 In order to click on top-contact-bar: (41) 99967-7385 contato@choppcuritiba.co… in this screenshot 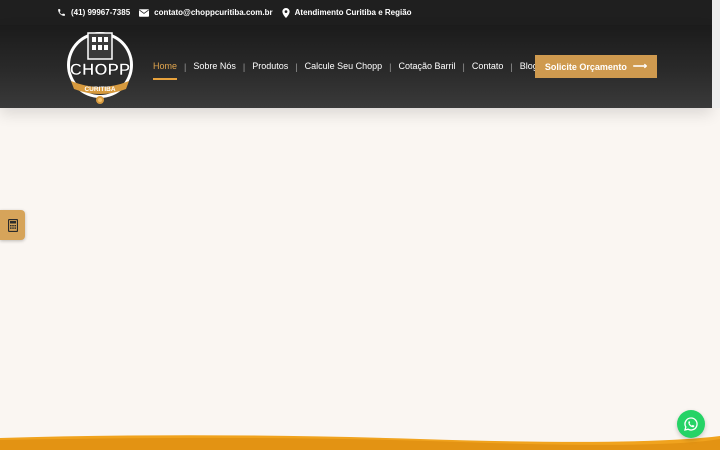, I will do `click(356, 12)`.